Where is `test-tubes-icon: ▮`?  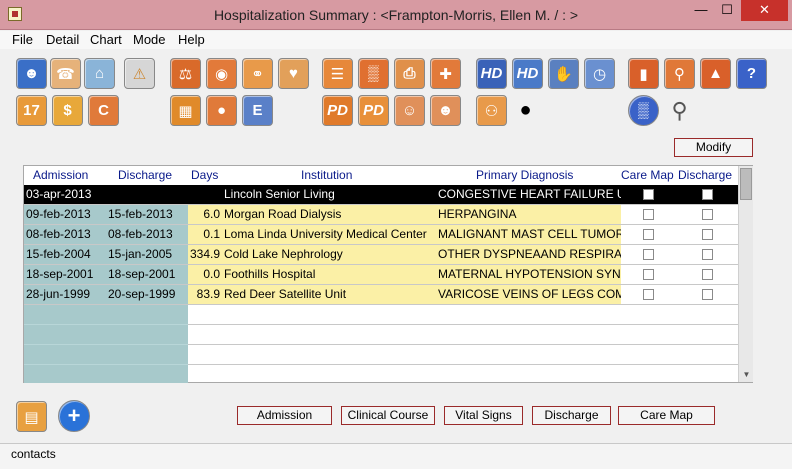
test-tubes-icon: ▮ is located at coordinates (643, 73).